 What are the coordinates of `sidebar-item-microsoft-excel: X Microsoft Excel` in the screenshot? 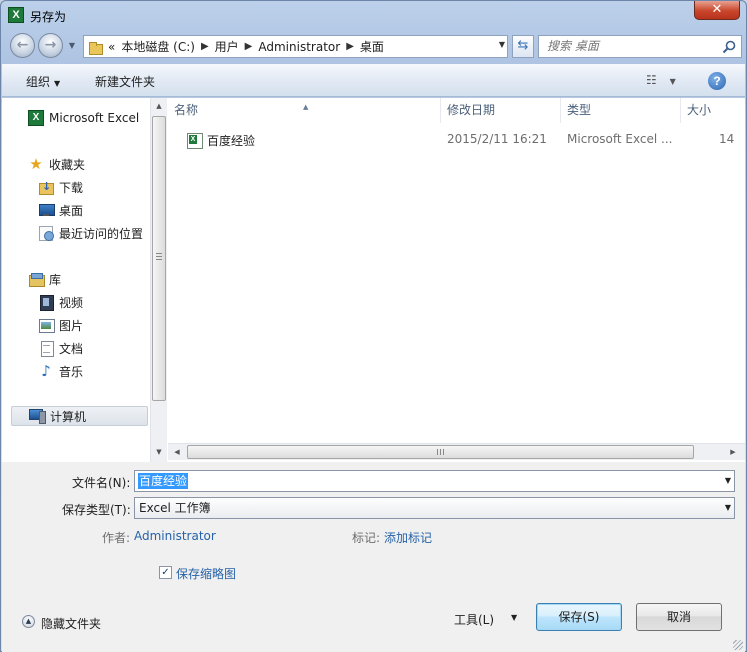 It's located at (83, 118).